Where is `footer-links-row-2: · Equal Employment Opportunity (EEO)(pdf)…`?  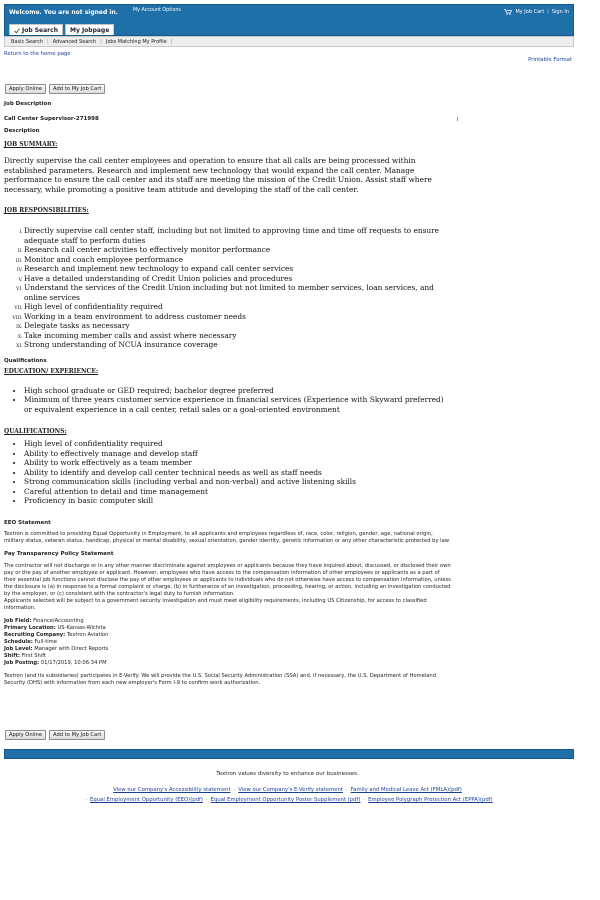 footer-links-row-2: · Equal Employment Opportunity (EEO)(pdf)… is located at coordinates (287, 800).